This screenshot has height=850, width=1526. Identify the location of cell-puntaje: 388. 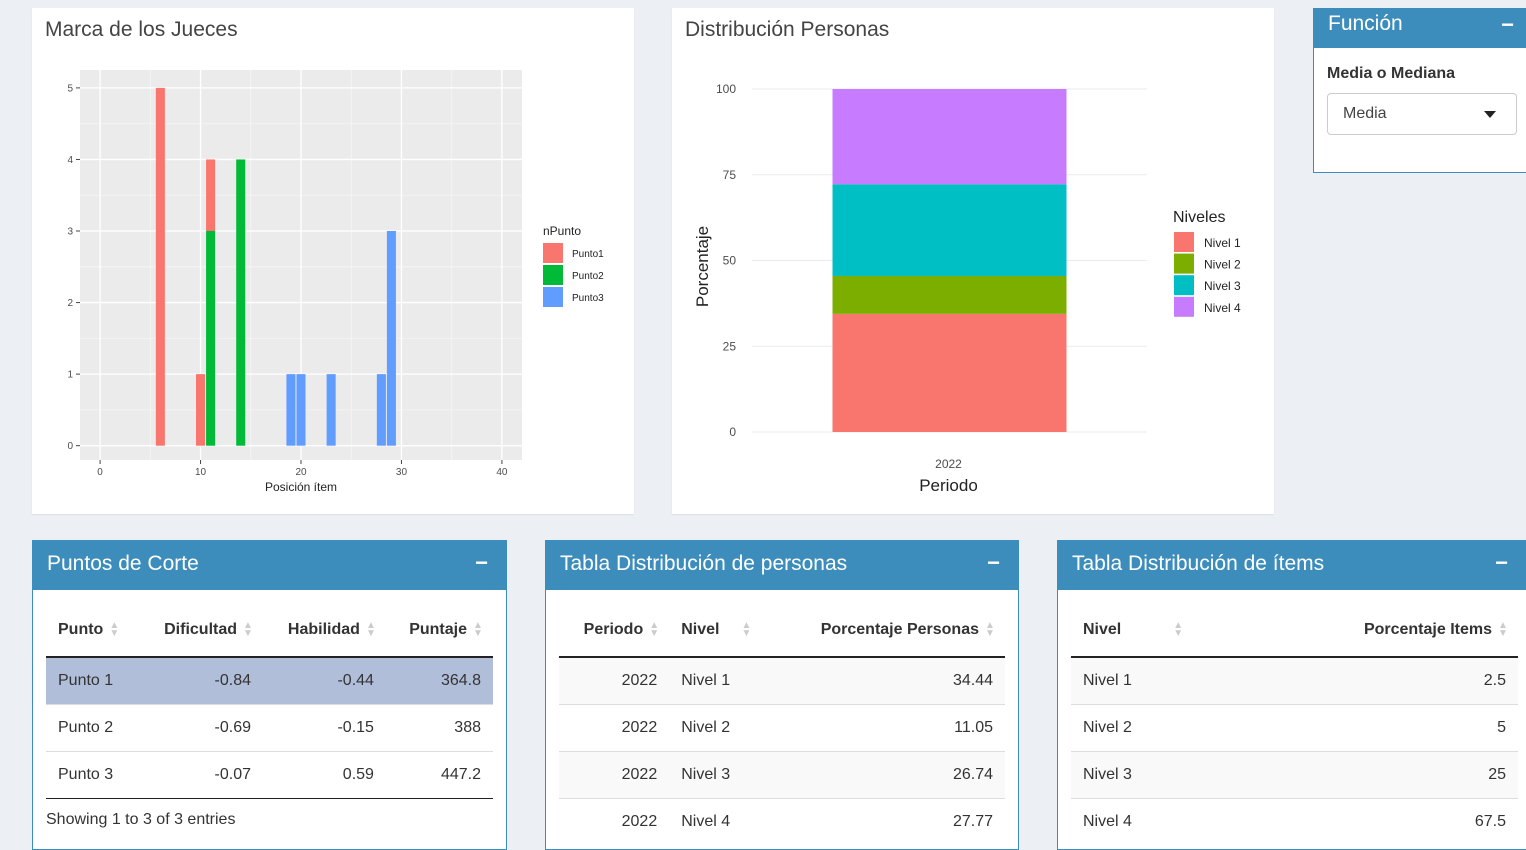
(439, 728).